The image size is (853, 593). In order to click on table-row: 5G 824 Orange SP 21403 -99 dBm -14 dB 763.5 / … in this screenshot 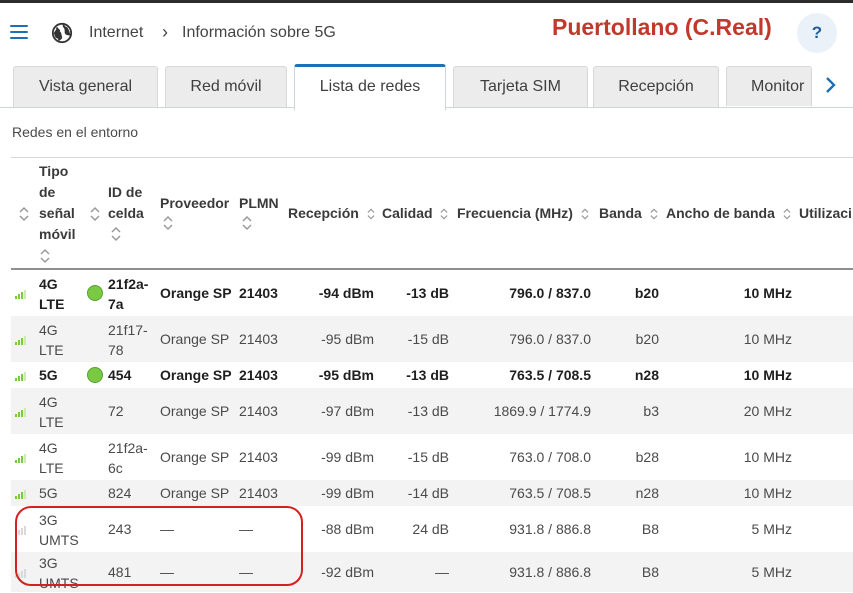, I will do `click(432, 493)`.